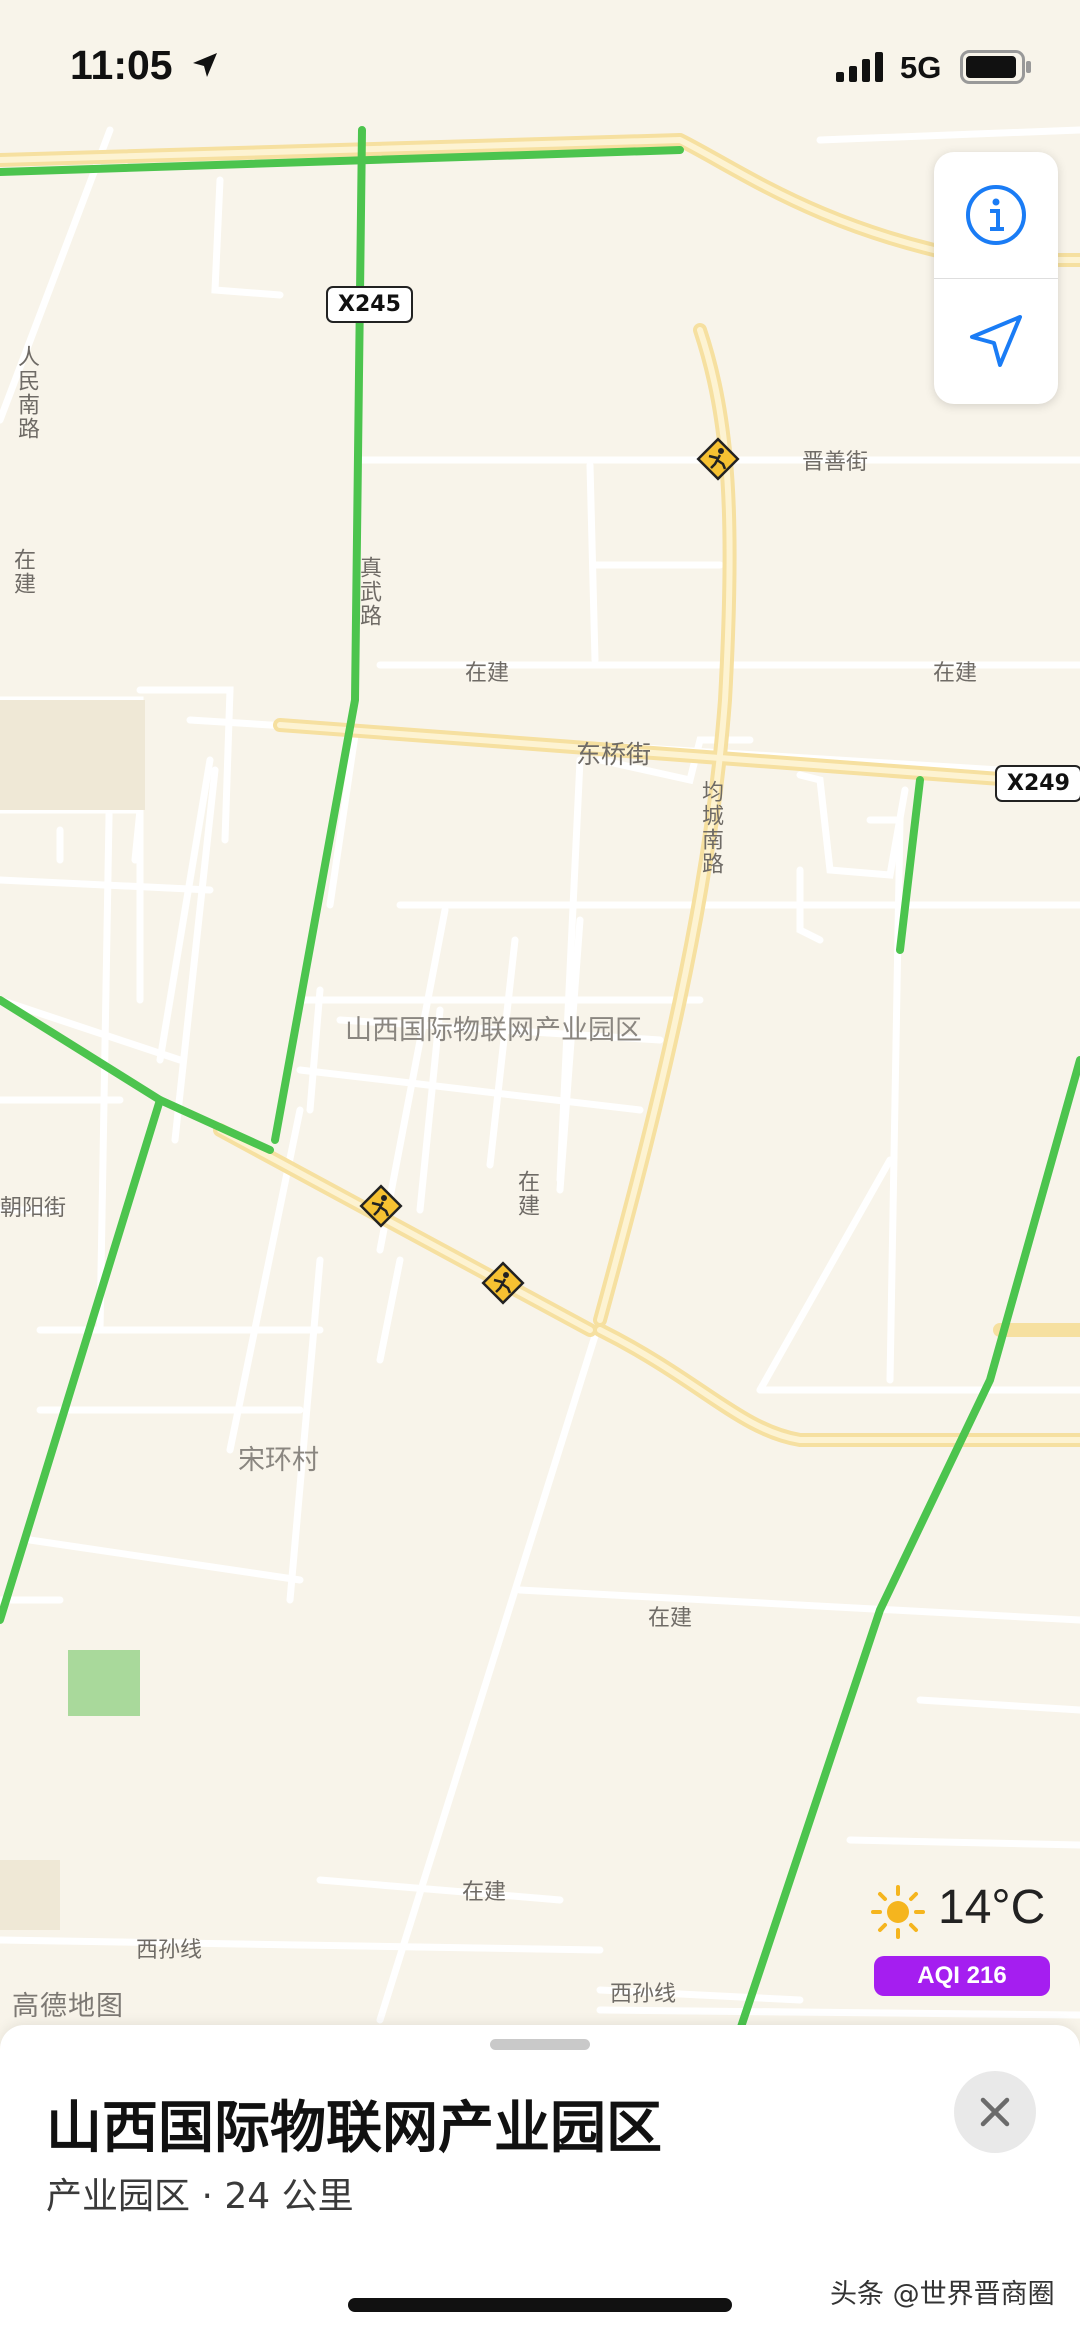 This screenshot has height=2337, width=1080. I want to click on location-arrow-icon, so click(205, 65).